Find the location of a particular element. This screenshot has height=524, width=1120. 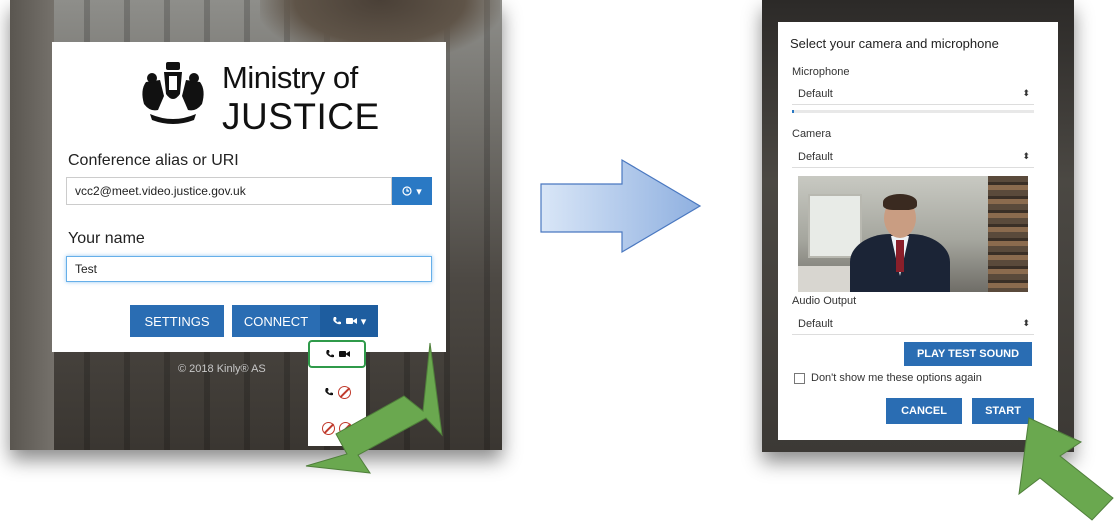

flow-arrow is located at coordinates (621, 206).